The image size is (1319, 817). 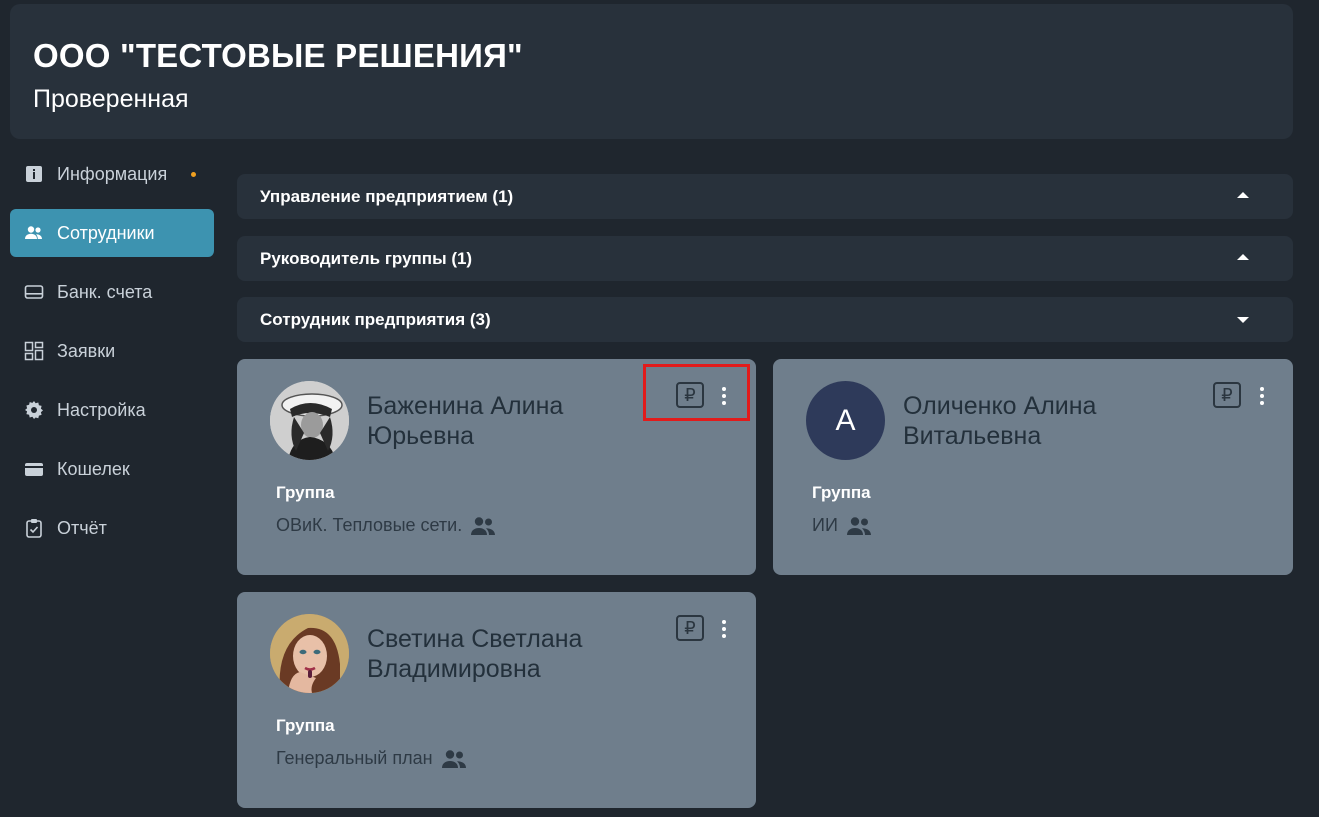 I want to click on clipboard-icon, so click(x=34, y=528).